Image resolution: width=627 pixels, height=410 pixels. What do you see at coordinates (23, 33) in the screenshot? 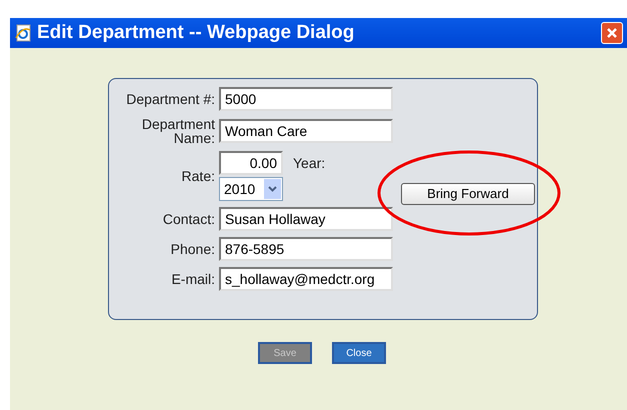
I see `browser-icon` at bounding box center [23, 33].